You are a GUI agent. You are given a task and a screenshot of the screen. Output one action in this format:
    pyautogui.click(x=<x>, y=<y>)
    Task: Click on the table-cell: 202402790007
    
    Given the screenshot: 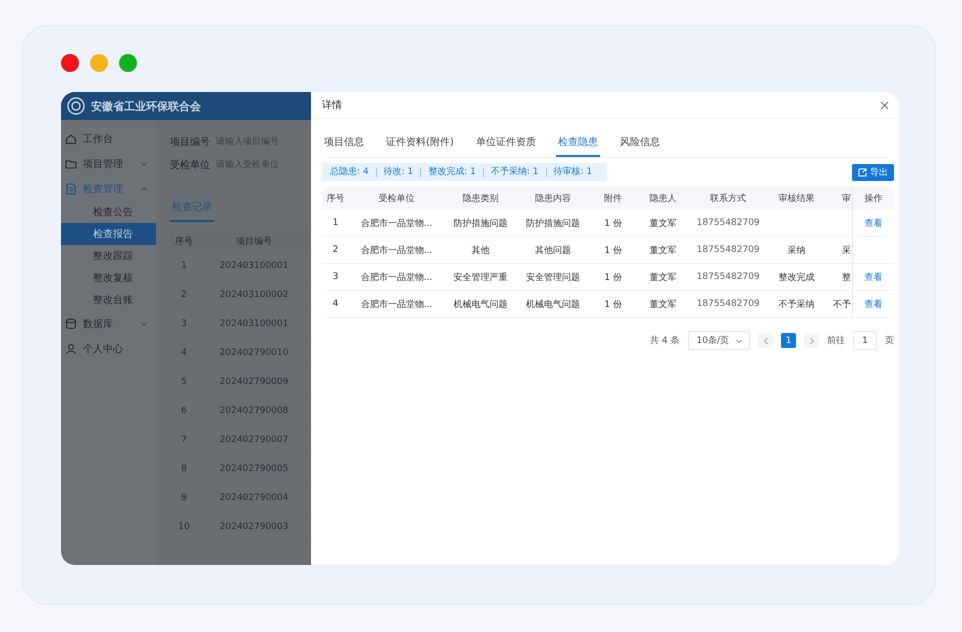 What is the action you would take?
    pyautogui.click(x=254, y=440)
    